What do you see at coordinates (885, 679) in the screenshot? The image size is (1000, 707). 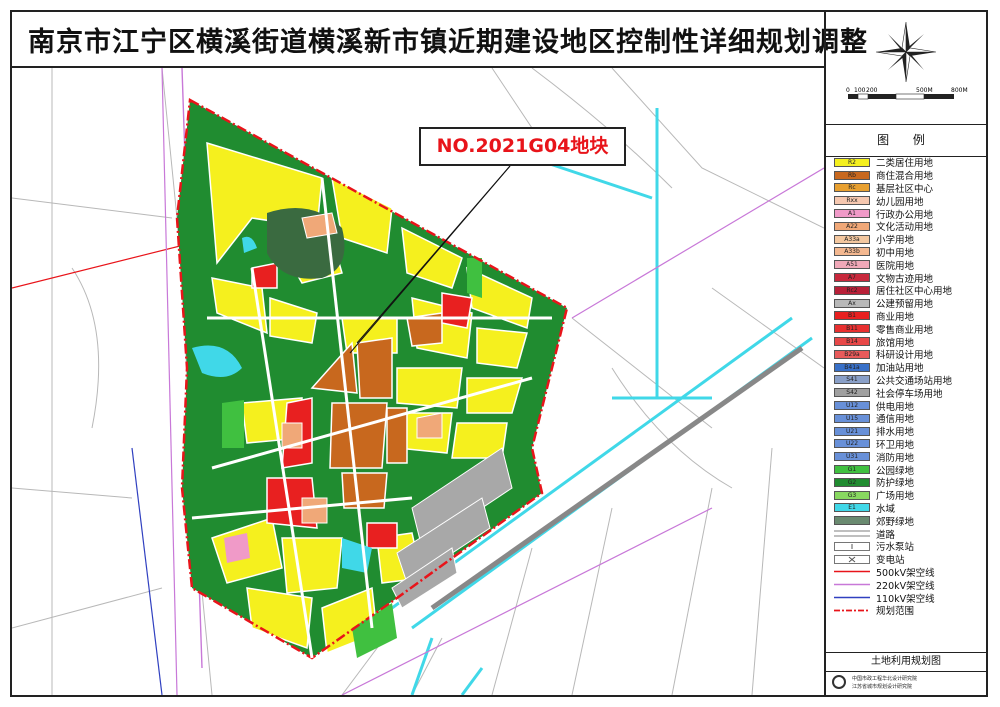 I see `organization-line-1: 中国市政工程华北设计研究院` at bounding box center [885, 679].